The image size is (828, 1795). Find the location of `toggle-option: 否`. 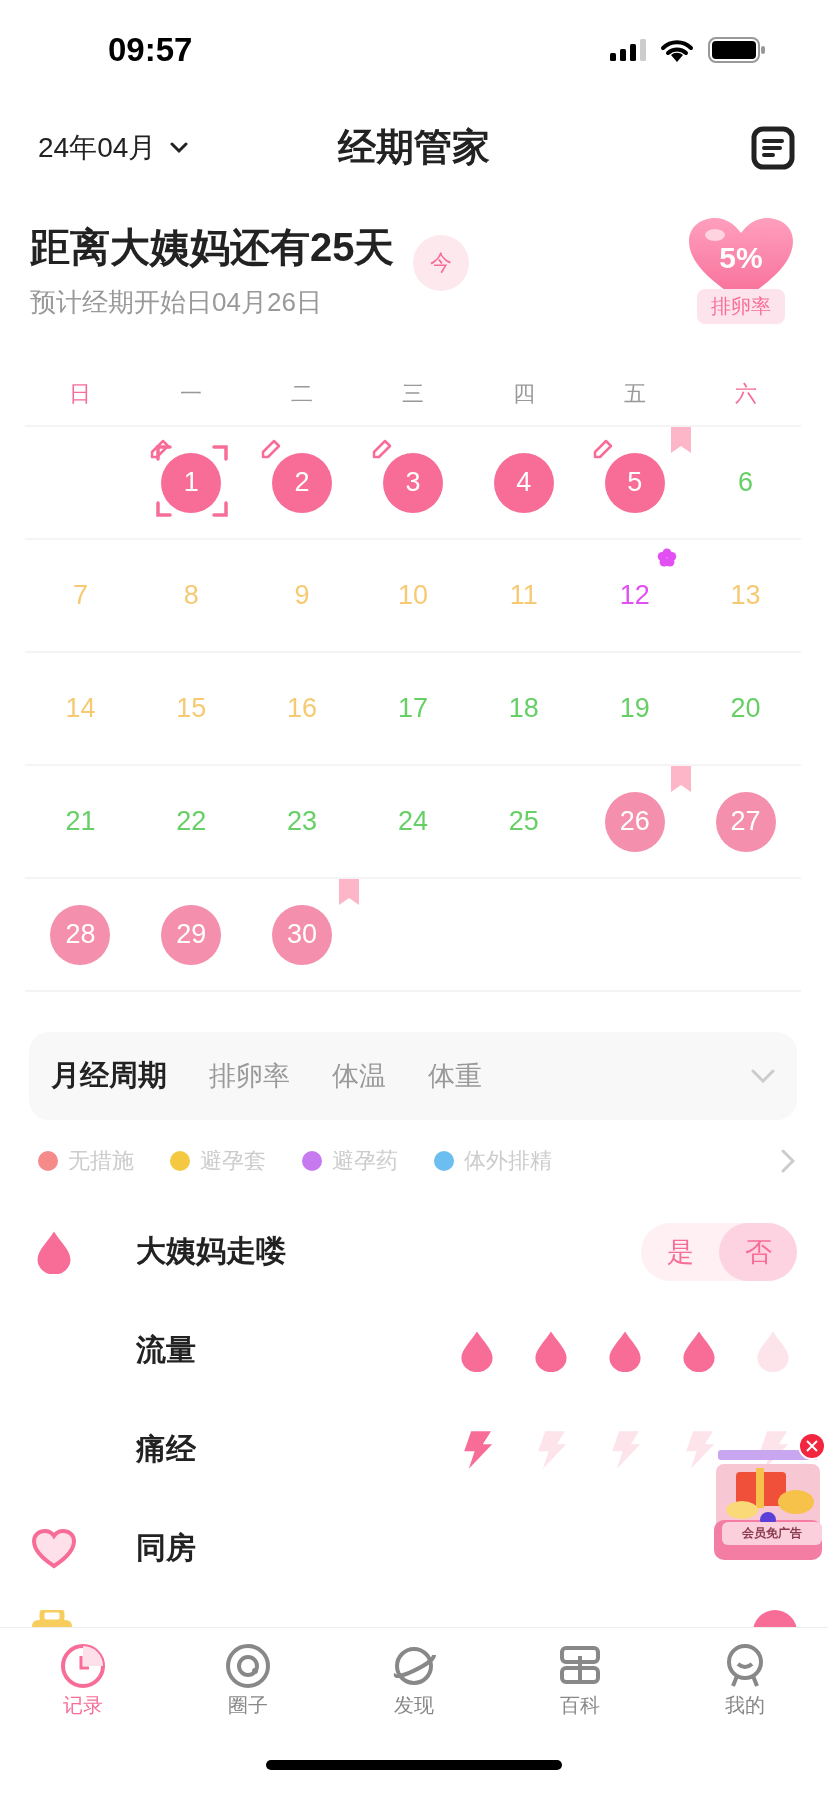

toggle-option: 否 is located at coordinates (758, 1251).